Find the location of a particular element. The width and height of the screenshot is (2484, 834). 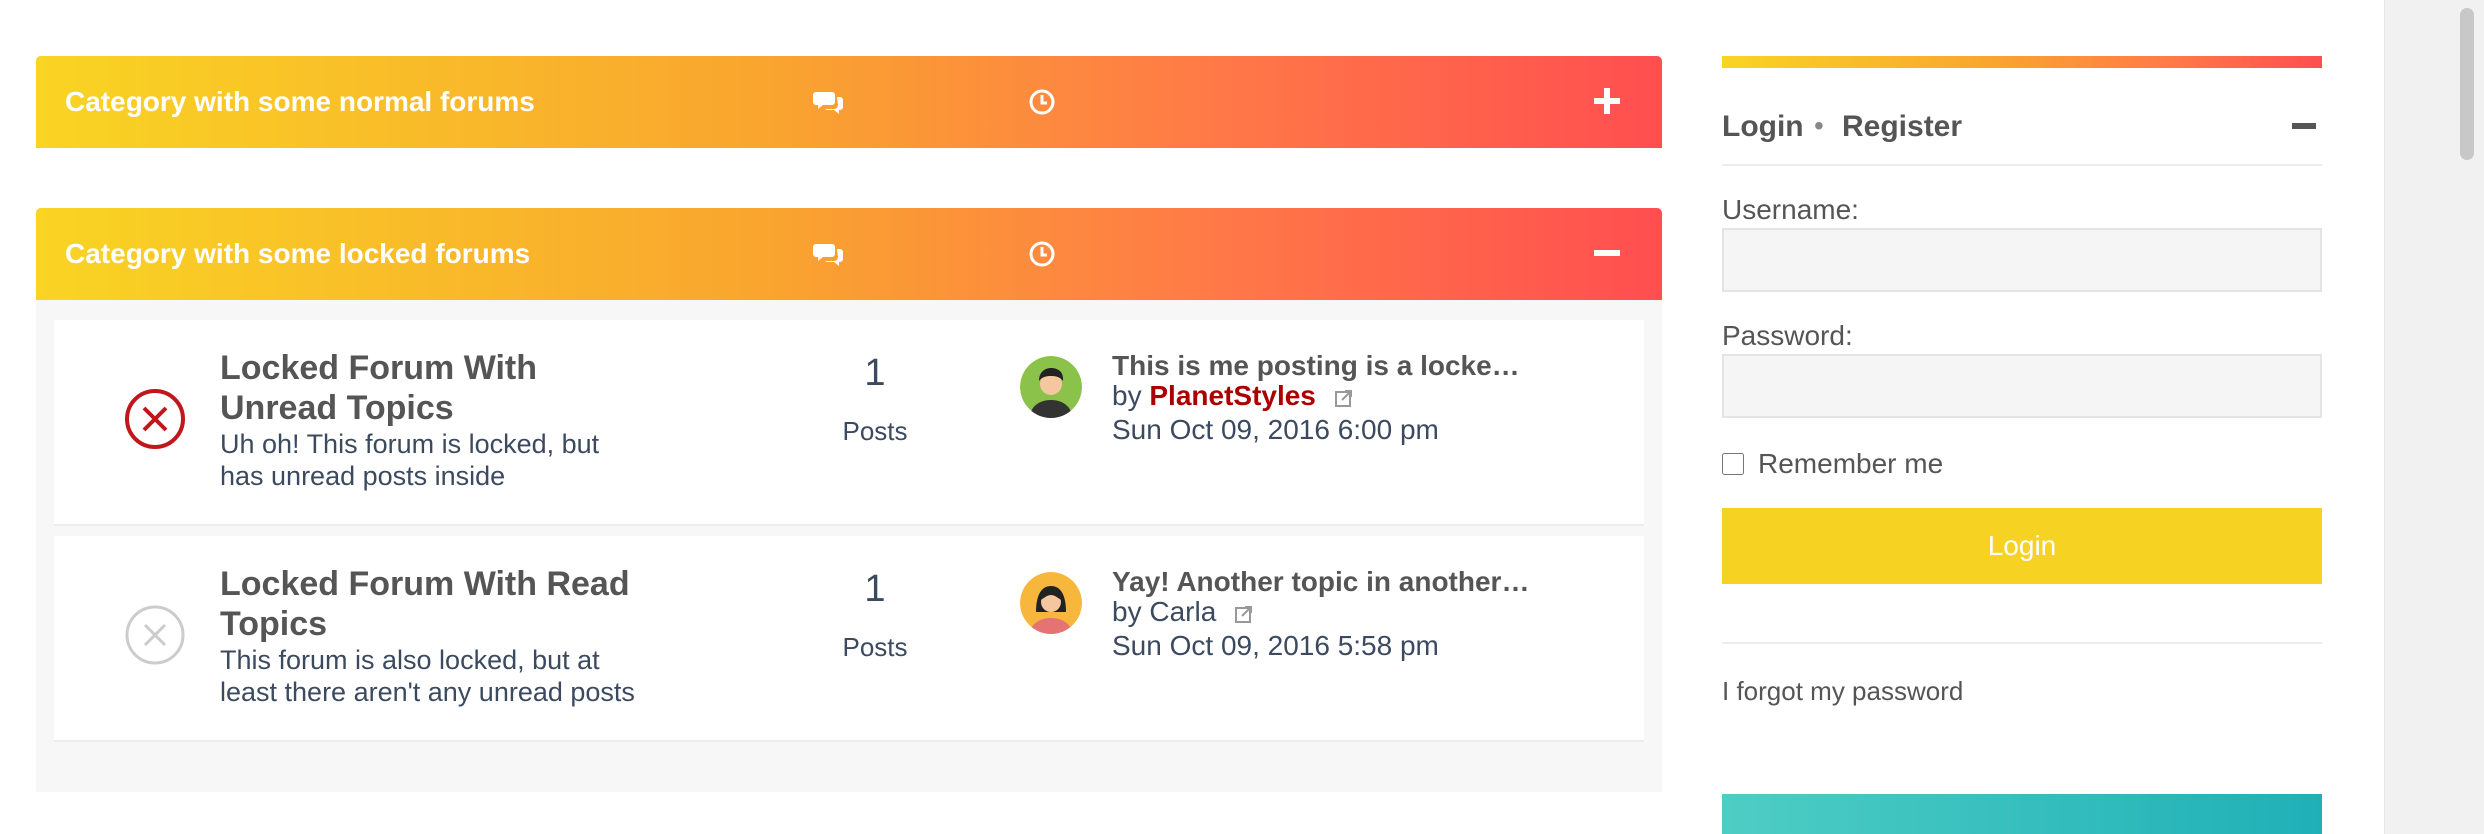

forum-title: Locked Forum With Unread Topics is located at coordinates (430, 388).